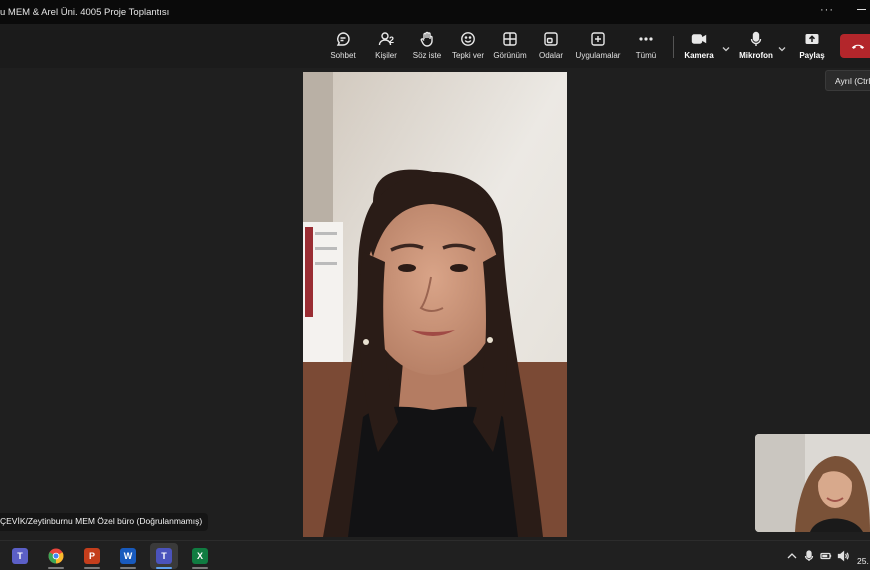 This screenshot has height=570, width=870. I want to click on more-icon, so click(646, 39).